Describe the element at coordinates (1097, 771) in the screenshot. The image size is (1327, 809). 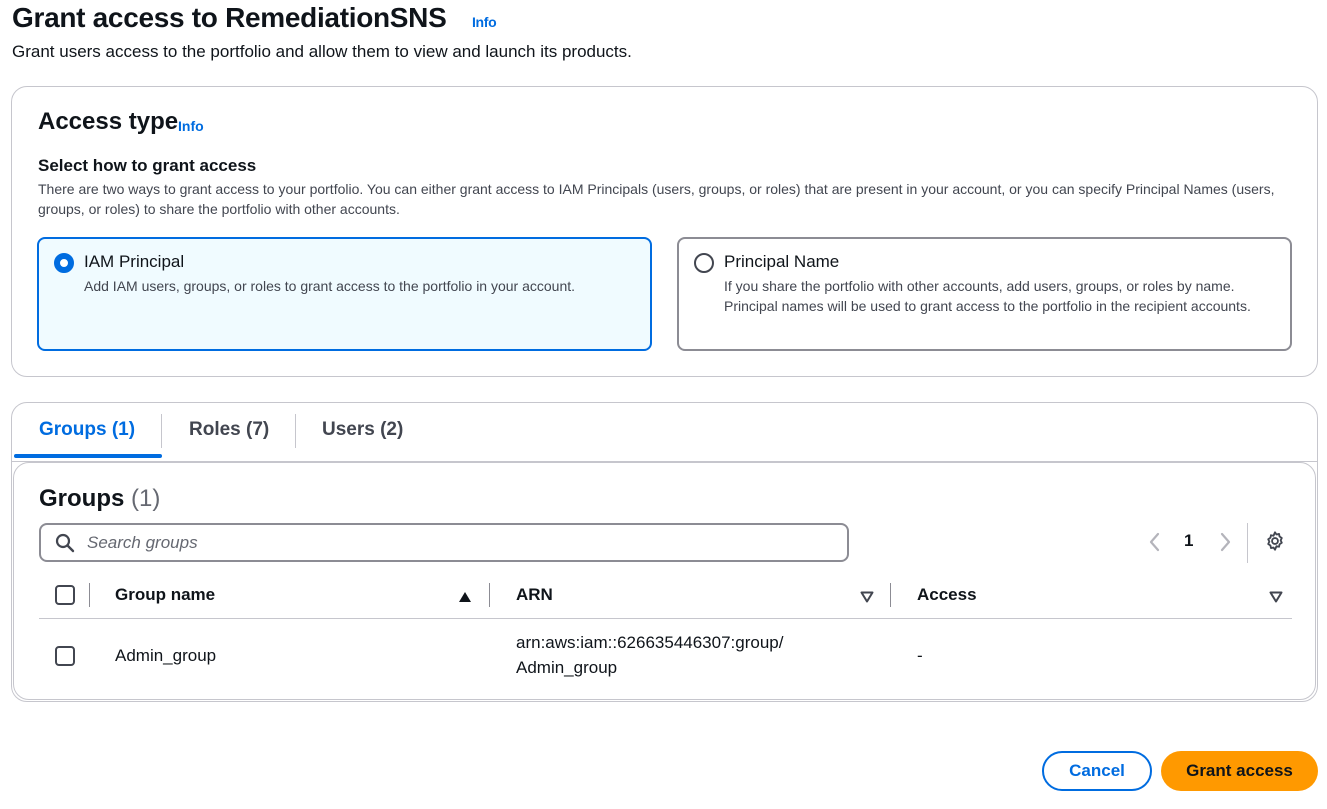
I see `cancel-button: Cancel` at that location.